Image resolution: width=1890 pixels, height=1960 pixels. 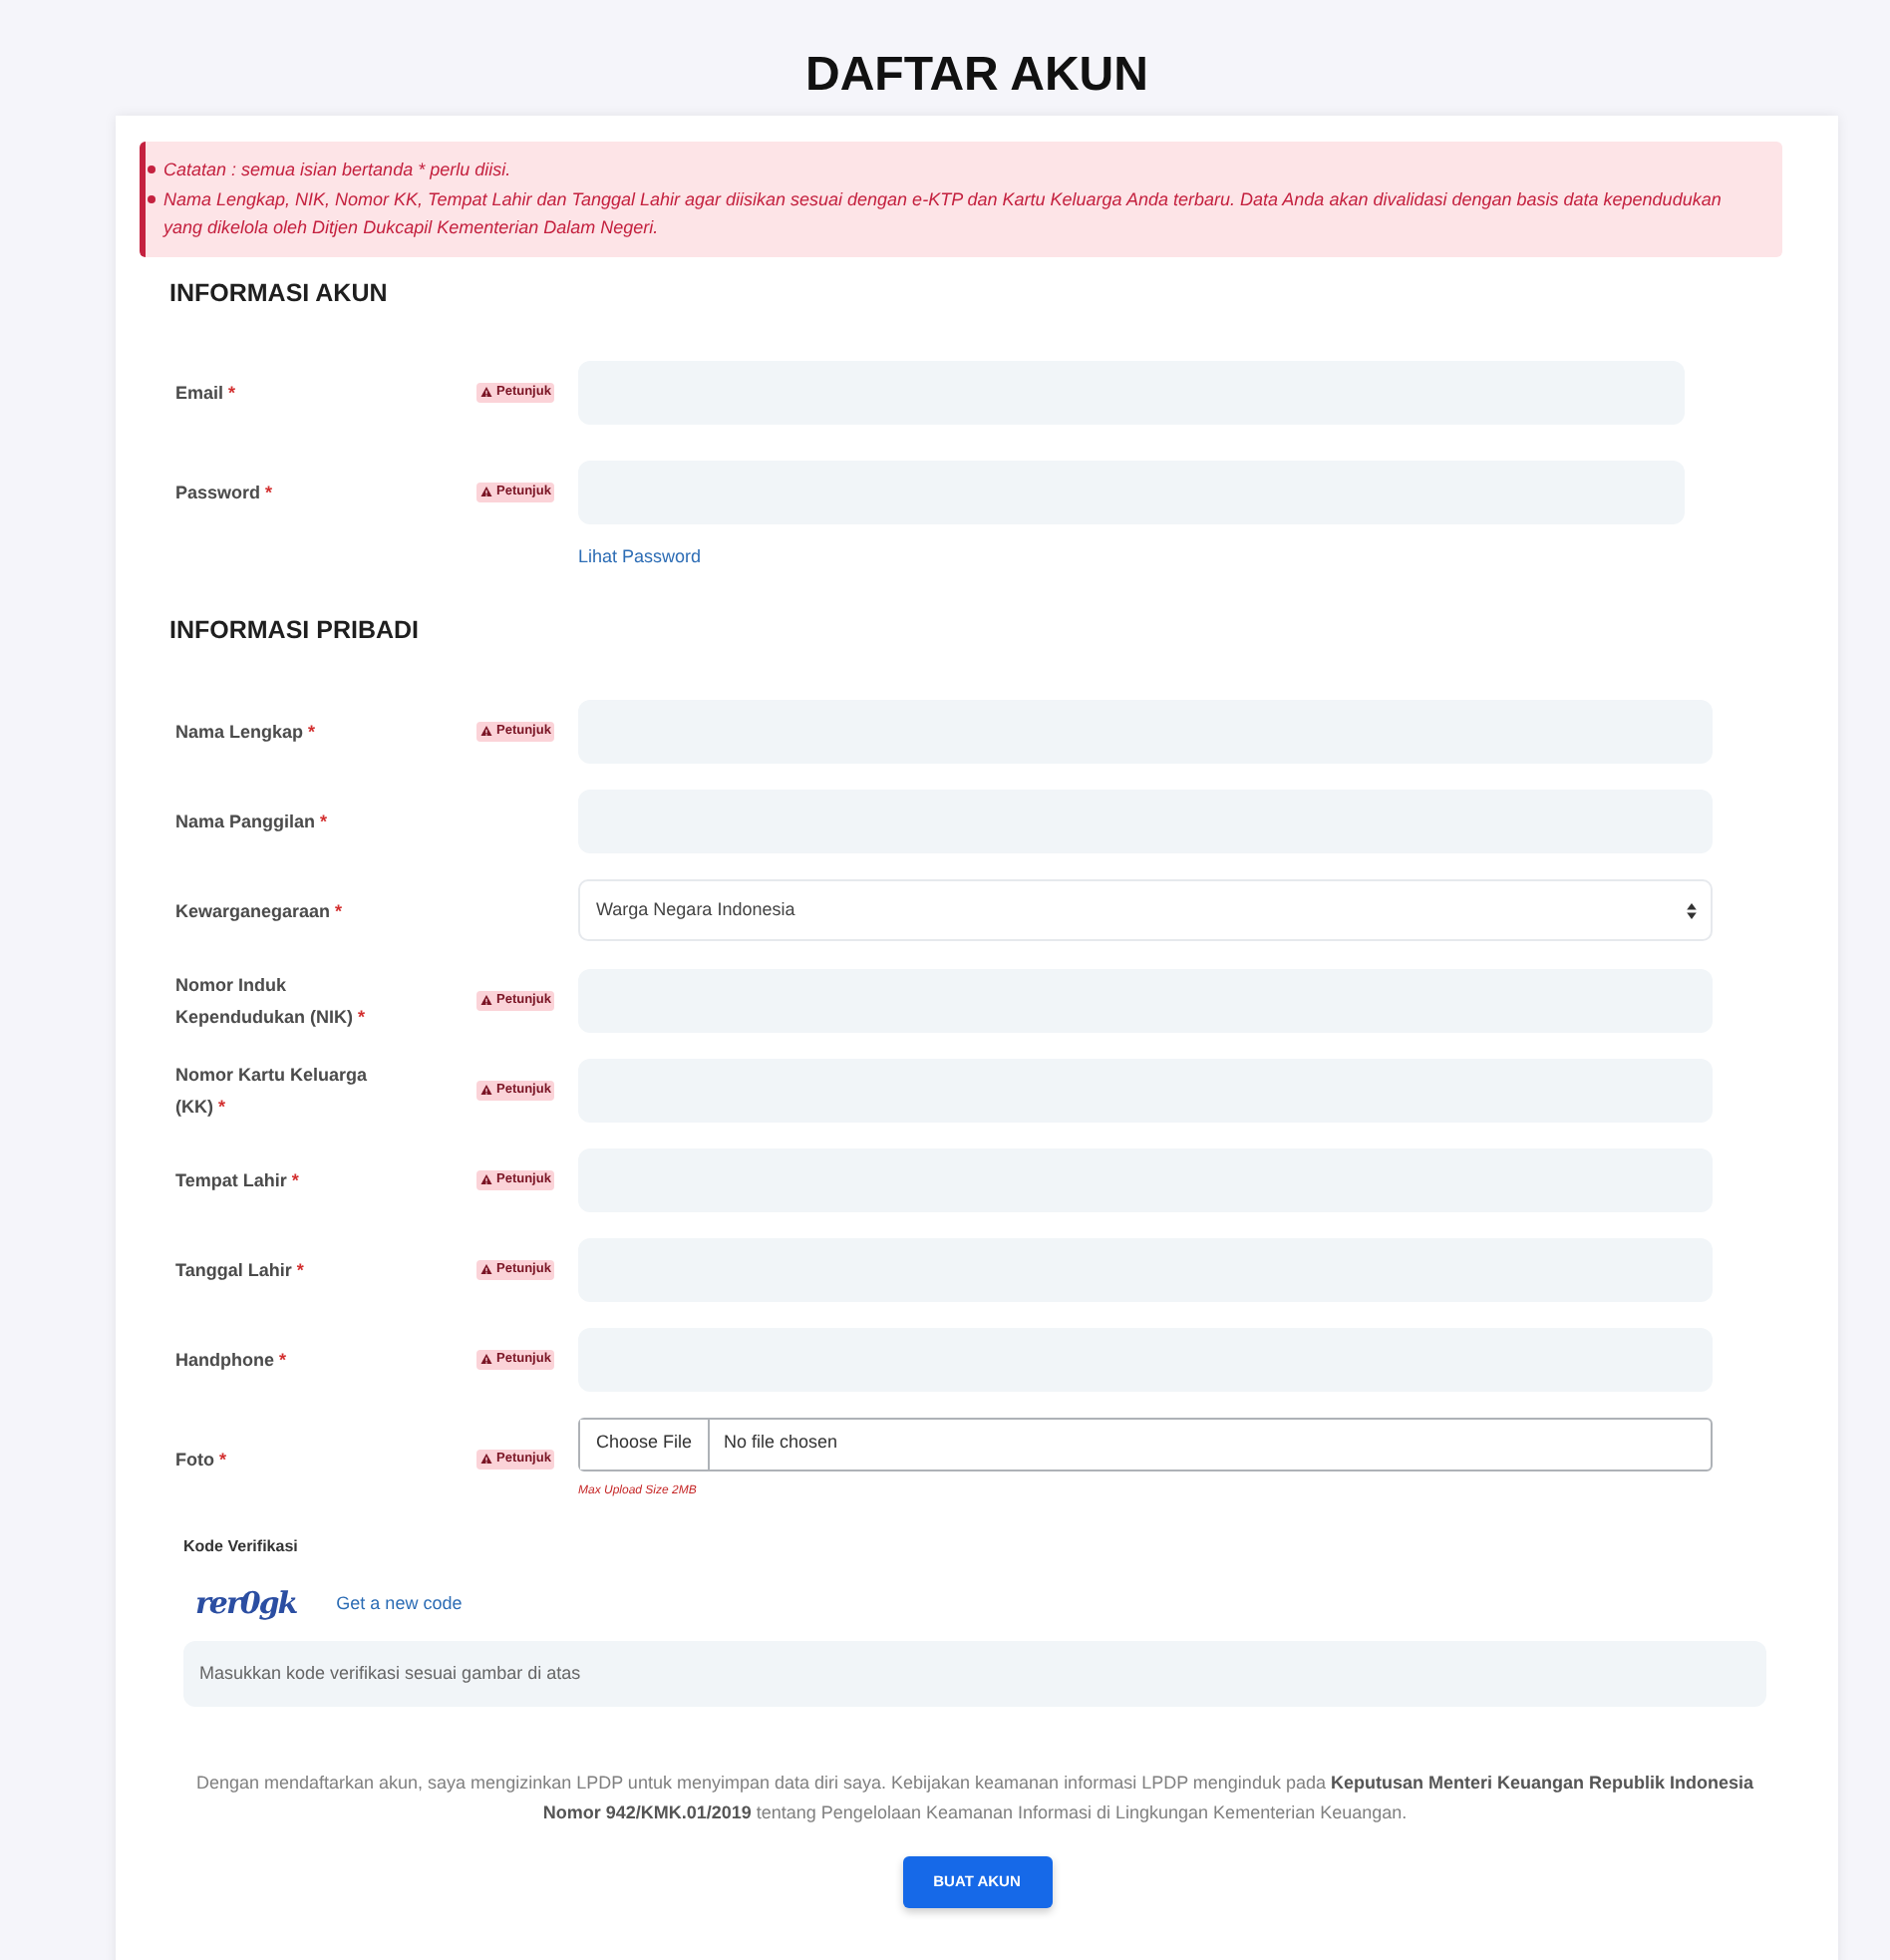 What do you see at coordinates (246, 1603) in the screenshot?
I see `captcha-image: rer0gk` at bounding box center [246, 1603].